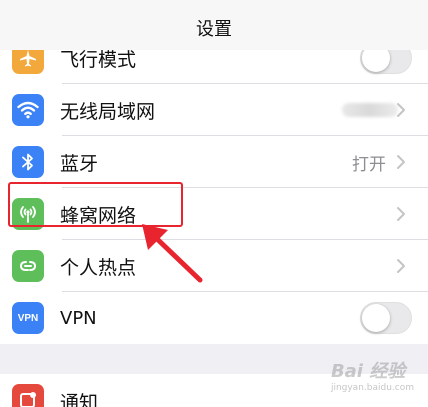 This screenshot has height=407, width=428. I want to click on settings-row-label: 通知, so click(79, 399).